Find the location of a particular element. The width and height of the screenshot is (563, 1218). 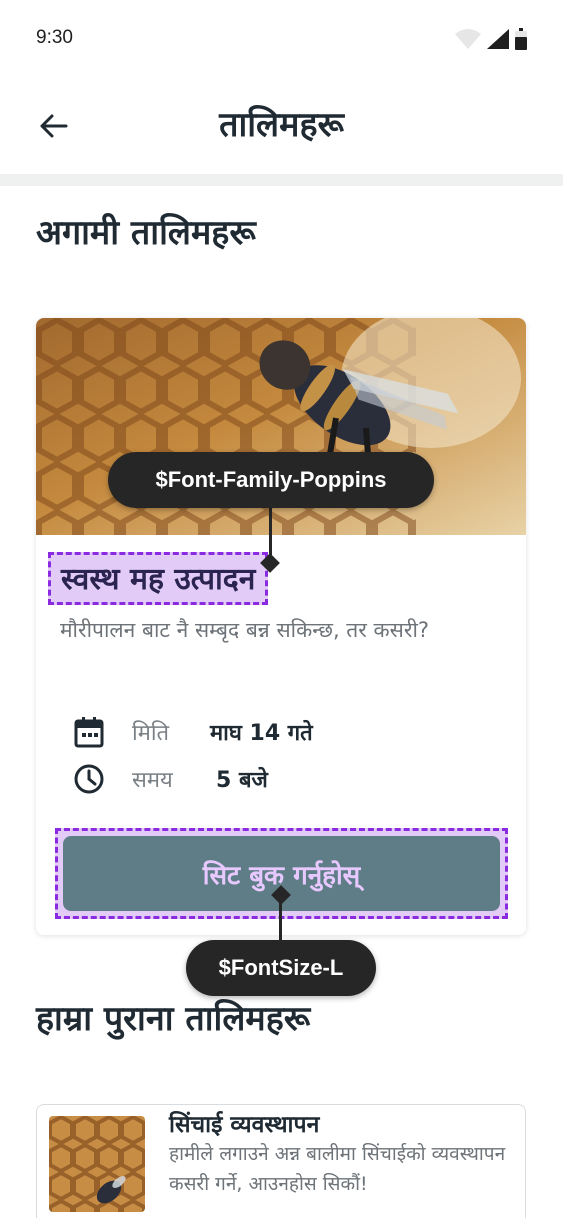

status-icons is located at coordinates (491, 39).